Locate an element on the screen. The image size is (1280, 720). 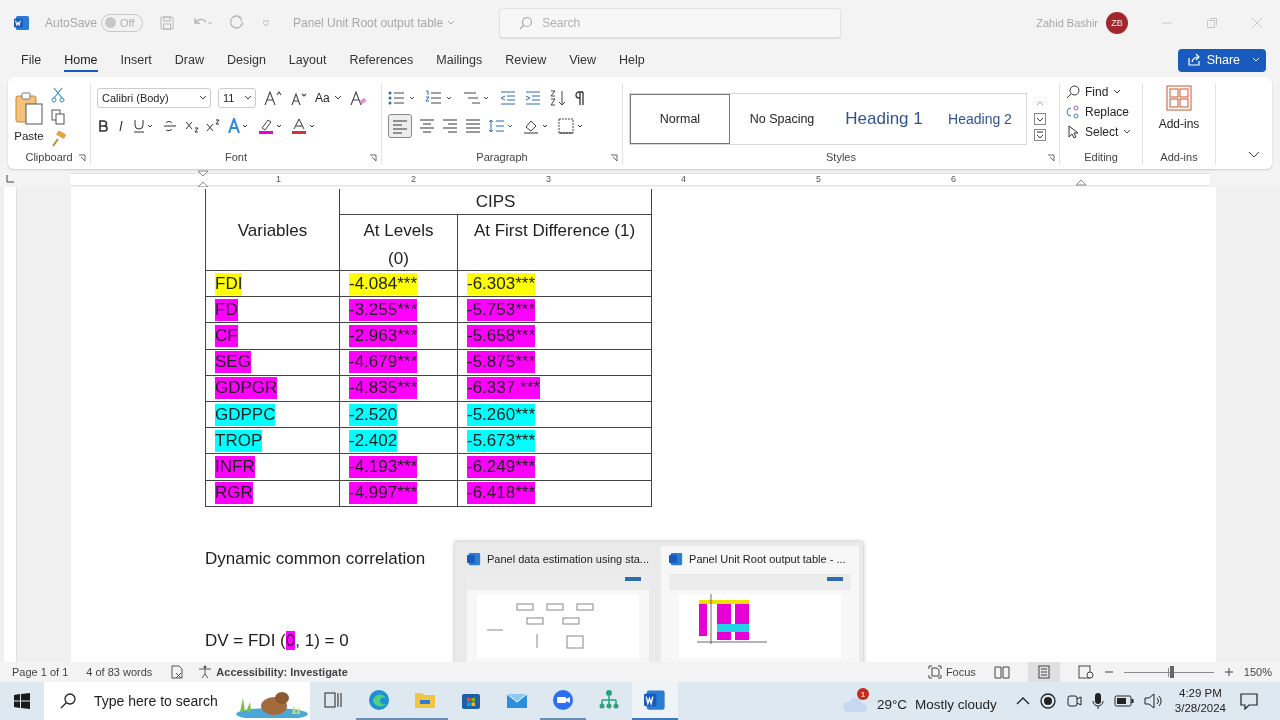
select-button: Select is located at coordinates (1101, 132).